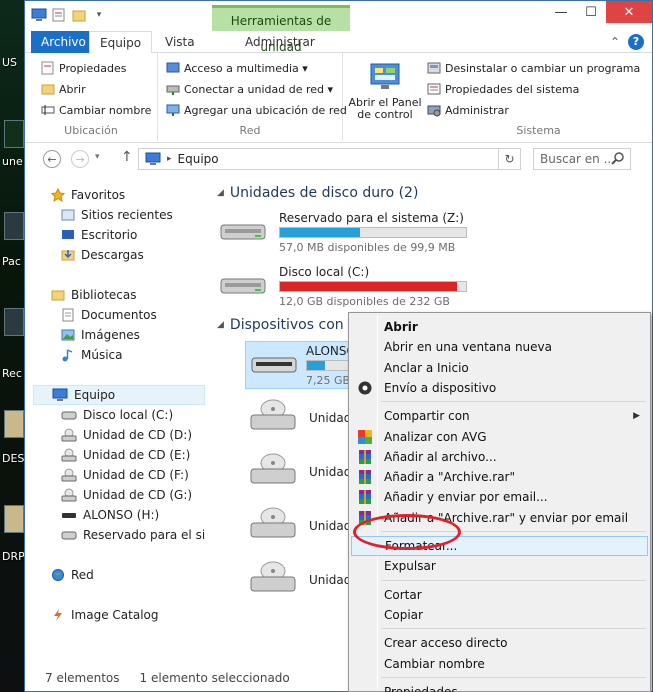 This screenshot has height=692, width=653. I want to click on address-input: ▸ Equipo, so click(329, 159).